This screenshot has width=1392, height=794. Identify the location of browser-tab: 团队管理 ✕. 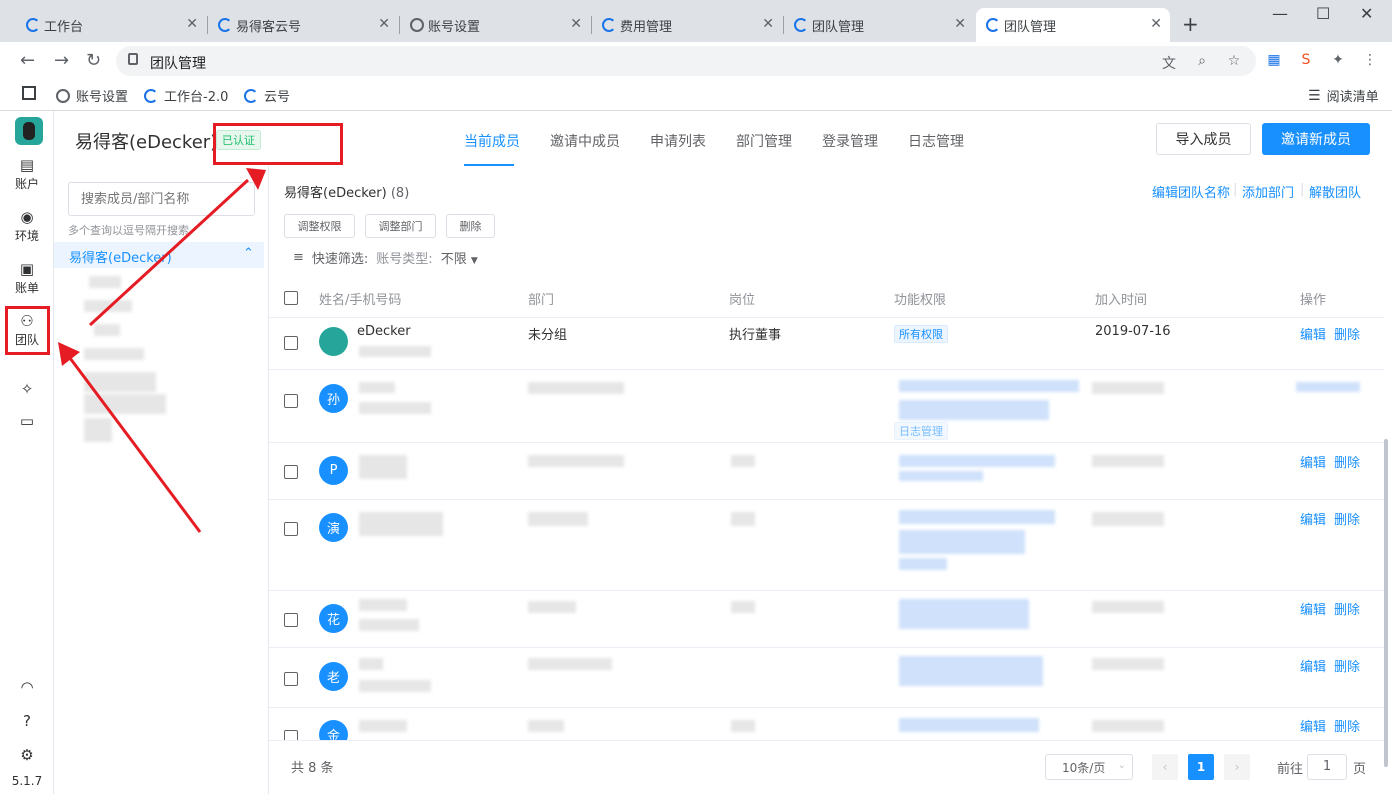
(879, 25).